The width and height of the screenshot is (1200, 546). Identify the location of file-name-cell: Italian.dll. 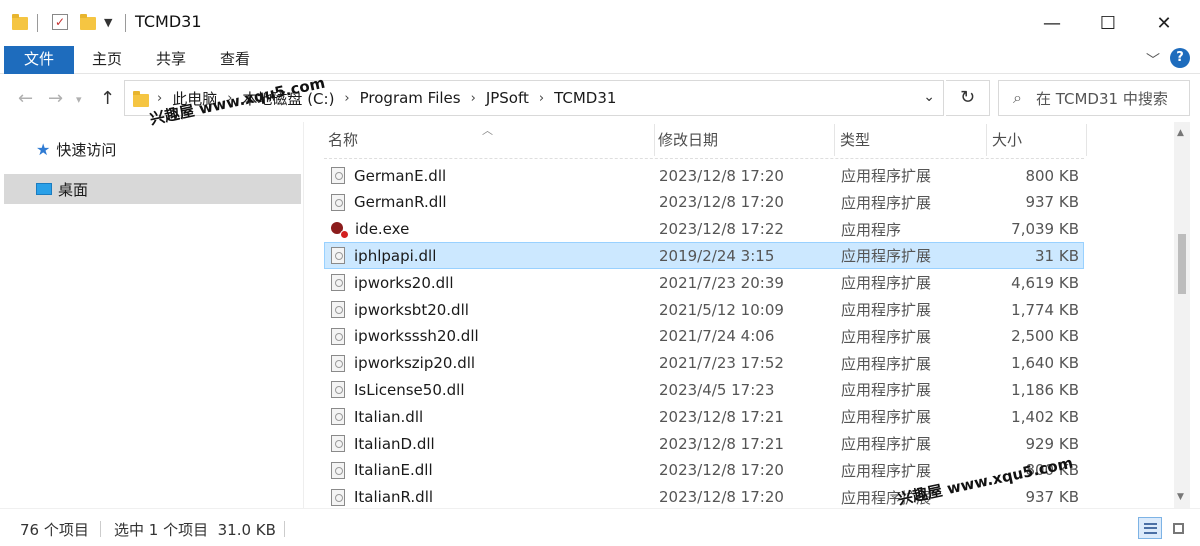
(377, 417).